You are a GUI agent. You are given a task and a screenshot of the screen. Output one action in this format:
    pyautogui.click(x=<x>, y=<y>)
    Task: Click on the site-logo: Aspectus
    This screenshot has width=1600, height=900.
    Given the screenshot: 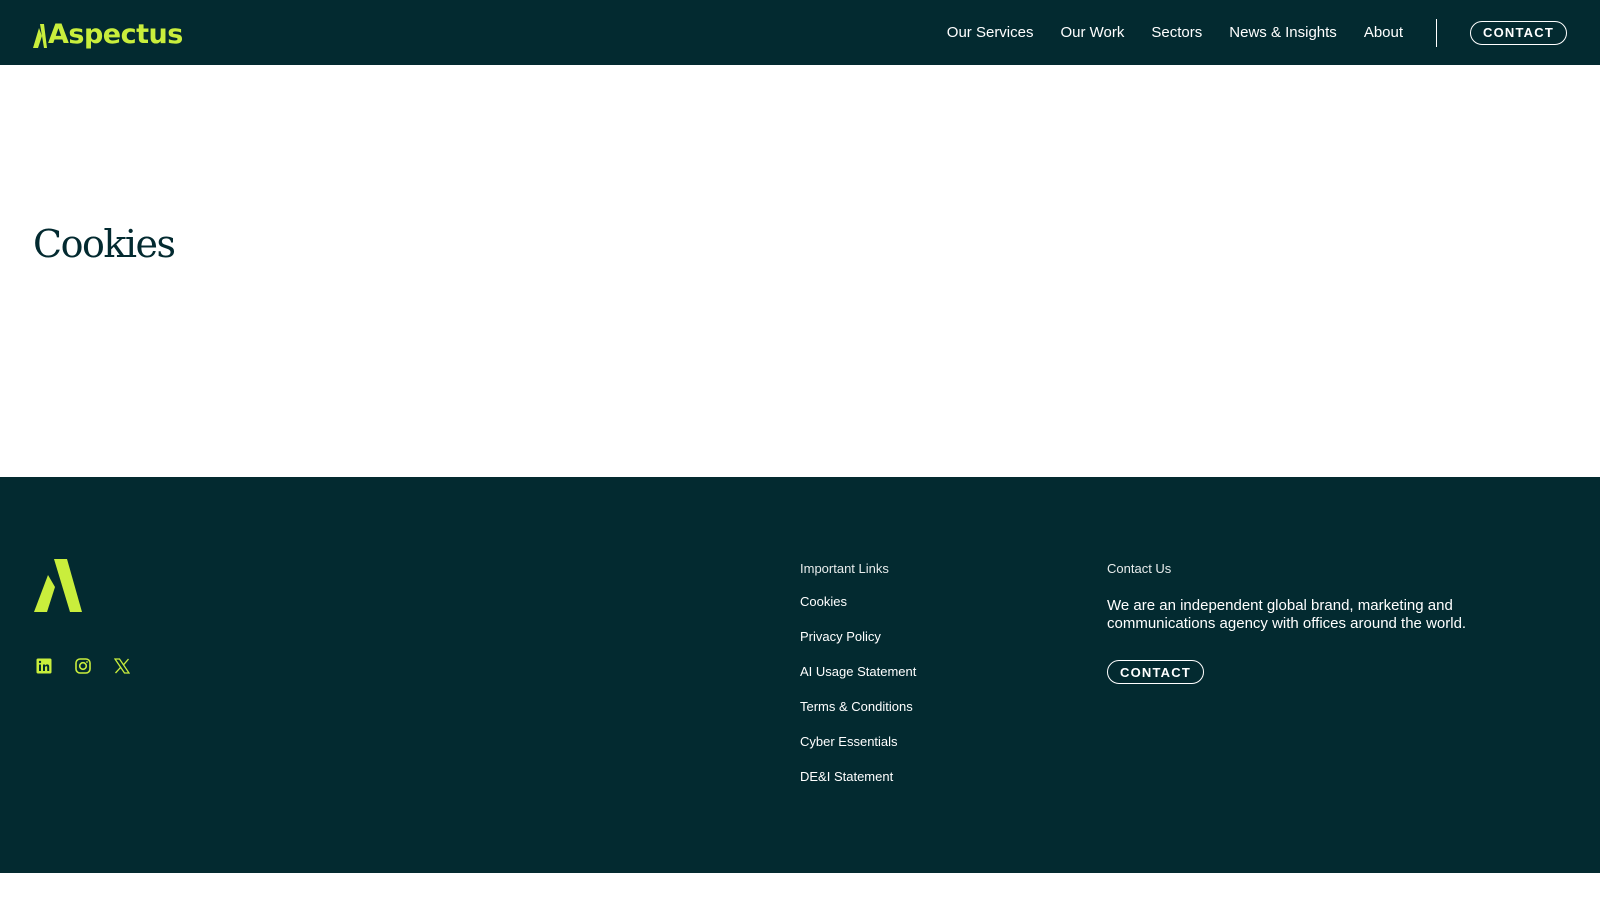 What is the action you would take?
    pyautogui.click(x=108, y=31)
    